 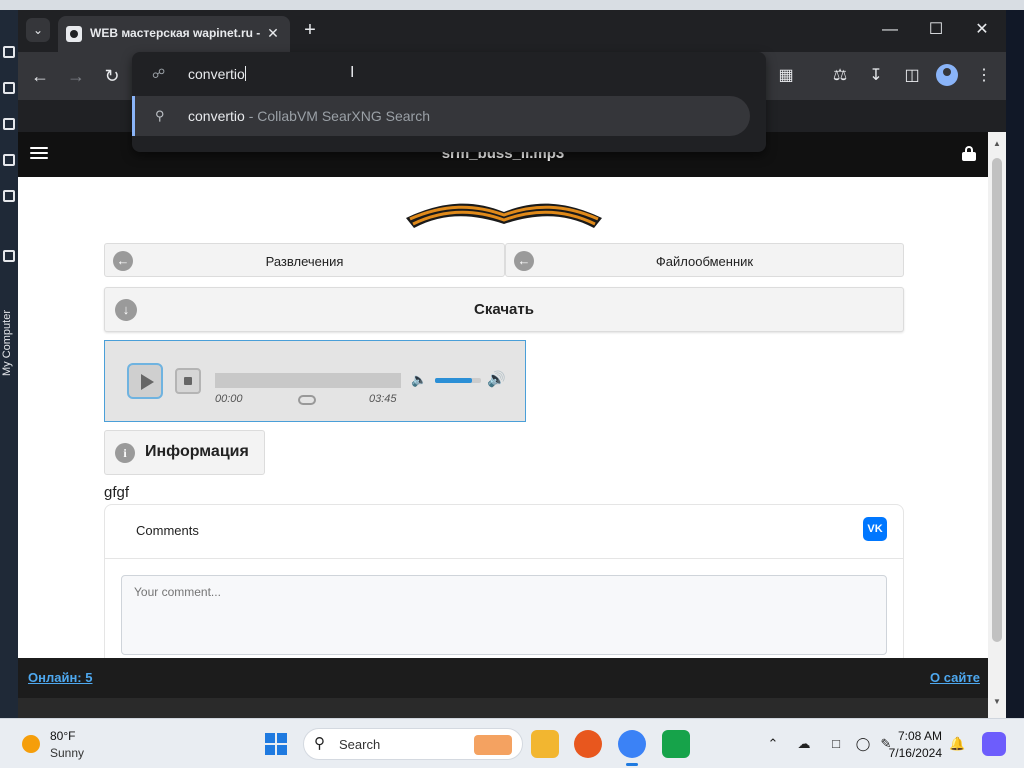 I want to click on nav-label: Файлообменник, so click(x=704, y=261).